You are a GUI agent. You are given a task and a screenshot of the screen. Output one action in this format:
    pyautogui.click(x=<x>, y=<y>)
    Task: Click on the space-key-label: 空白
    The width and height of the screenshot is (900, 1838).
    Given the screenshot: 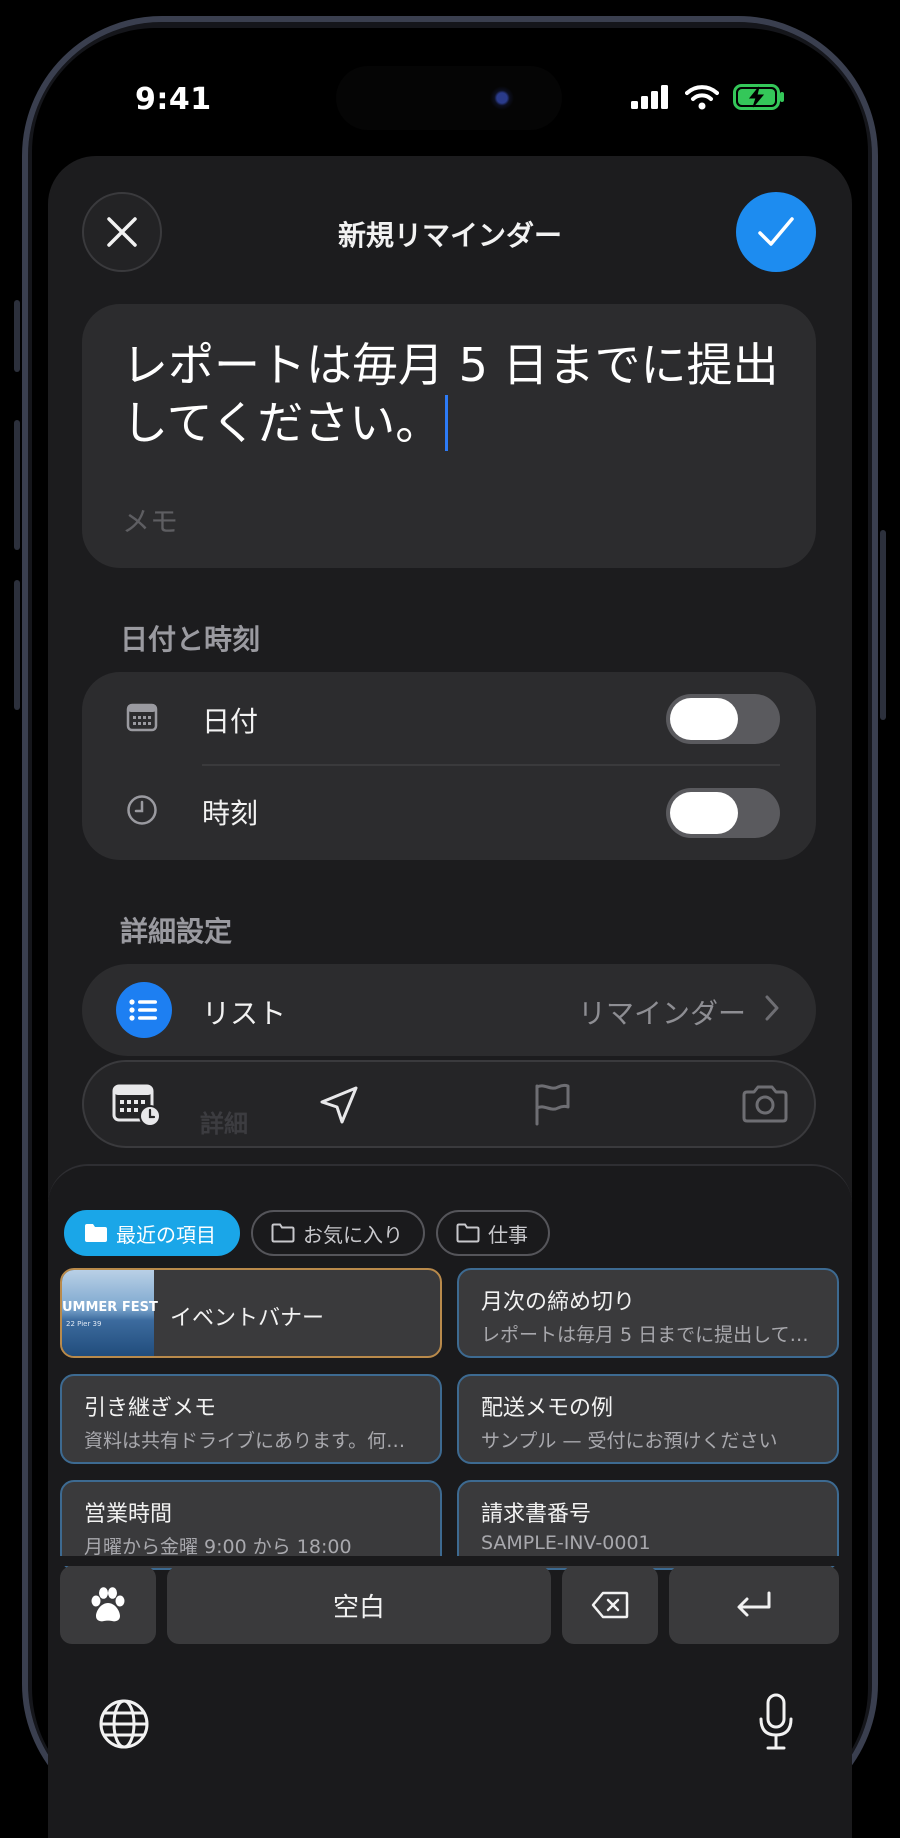 What is the action you would take?
    pyautogui.click(x=358, y=1607)
    